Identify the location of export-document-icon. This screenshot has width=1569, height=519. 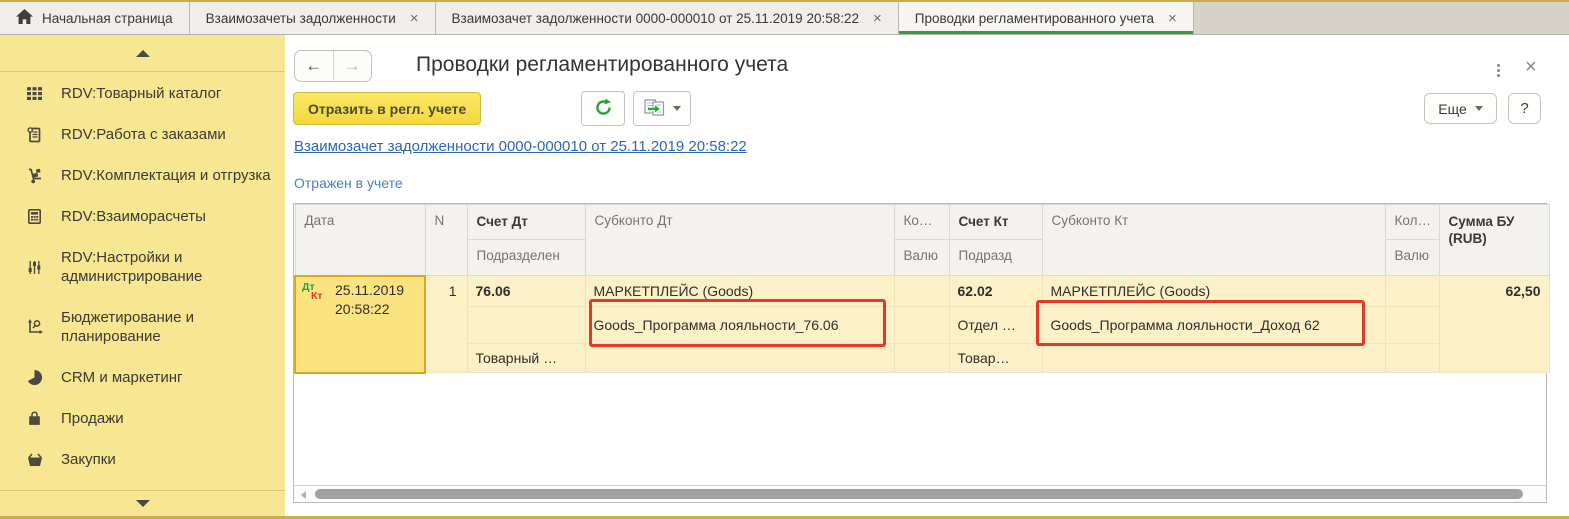
(655, 108).